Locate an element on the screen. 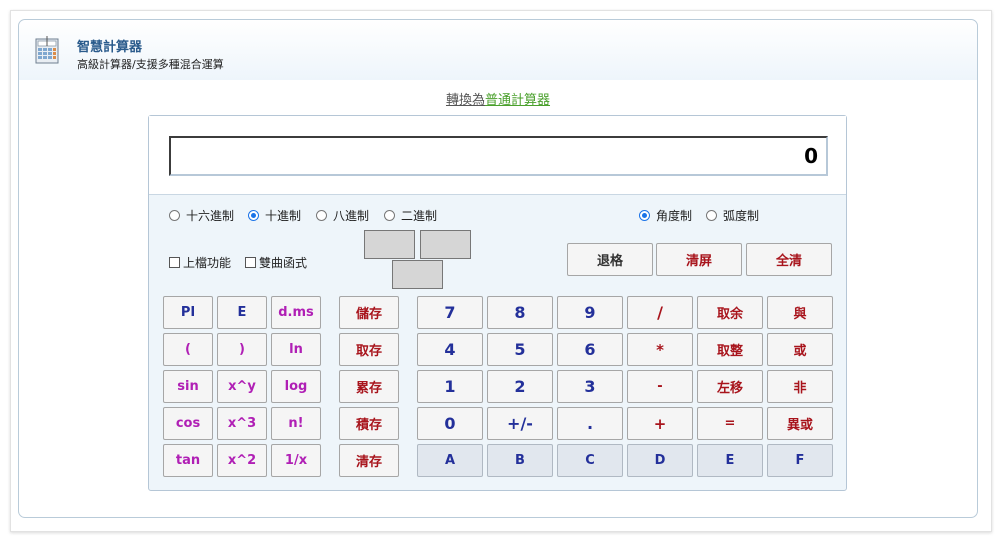  key-3-button: 3 is located at coordinates (590, 386).